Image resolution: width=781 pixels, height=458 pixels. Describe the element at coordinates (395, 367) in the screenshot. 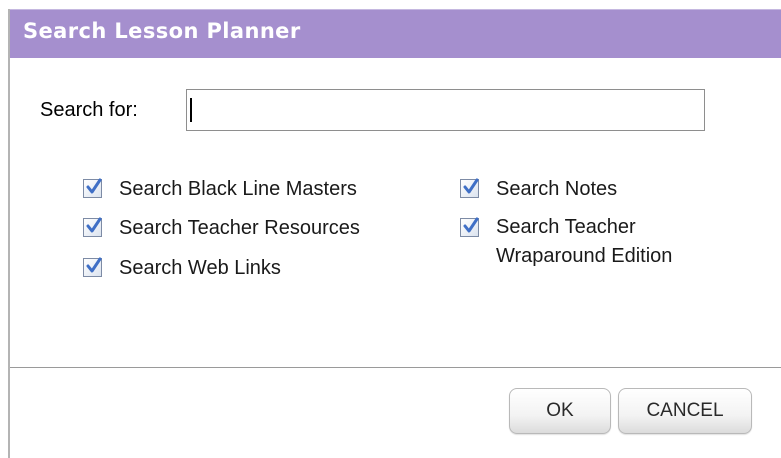

I see `footer-divider` at that location.